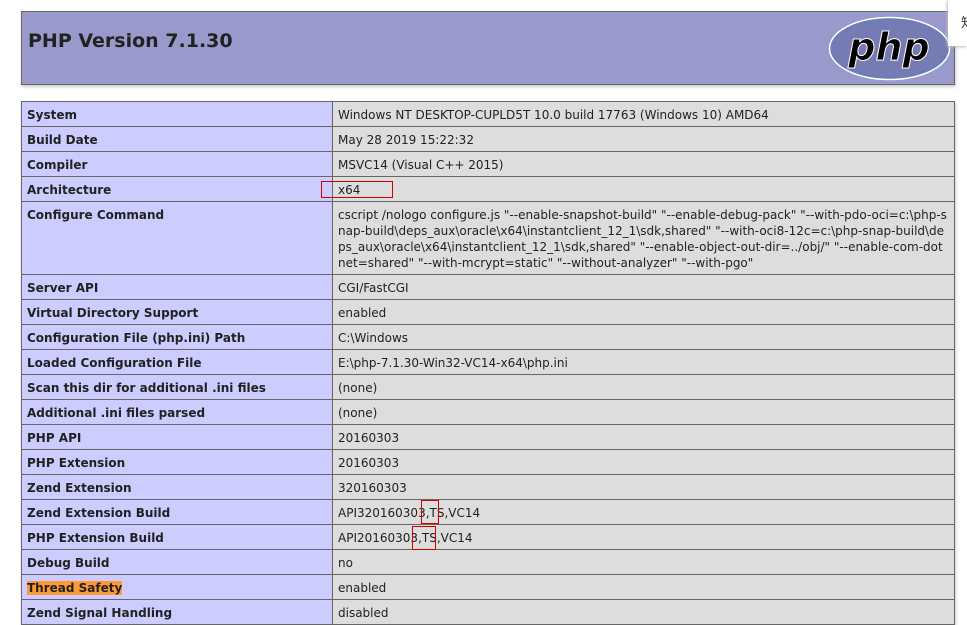 The image size is (967, 625). I want to click on table-row: Debug Build no, so click(488, 562).